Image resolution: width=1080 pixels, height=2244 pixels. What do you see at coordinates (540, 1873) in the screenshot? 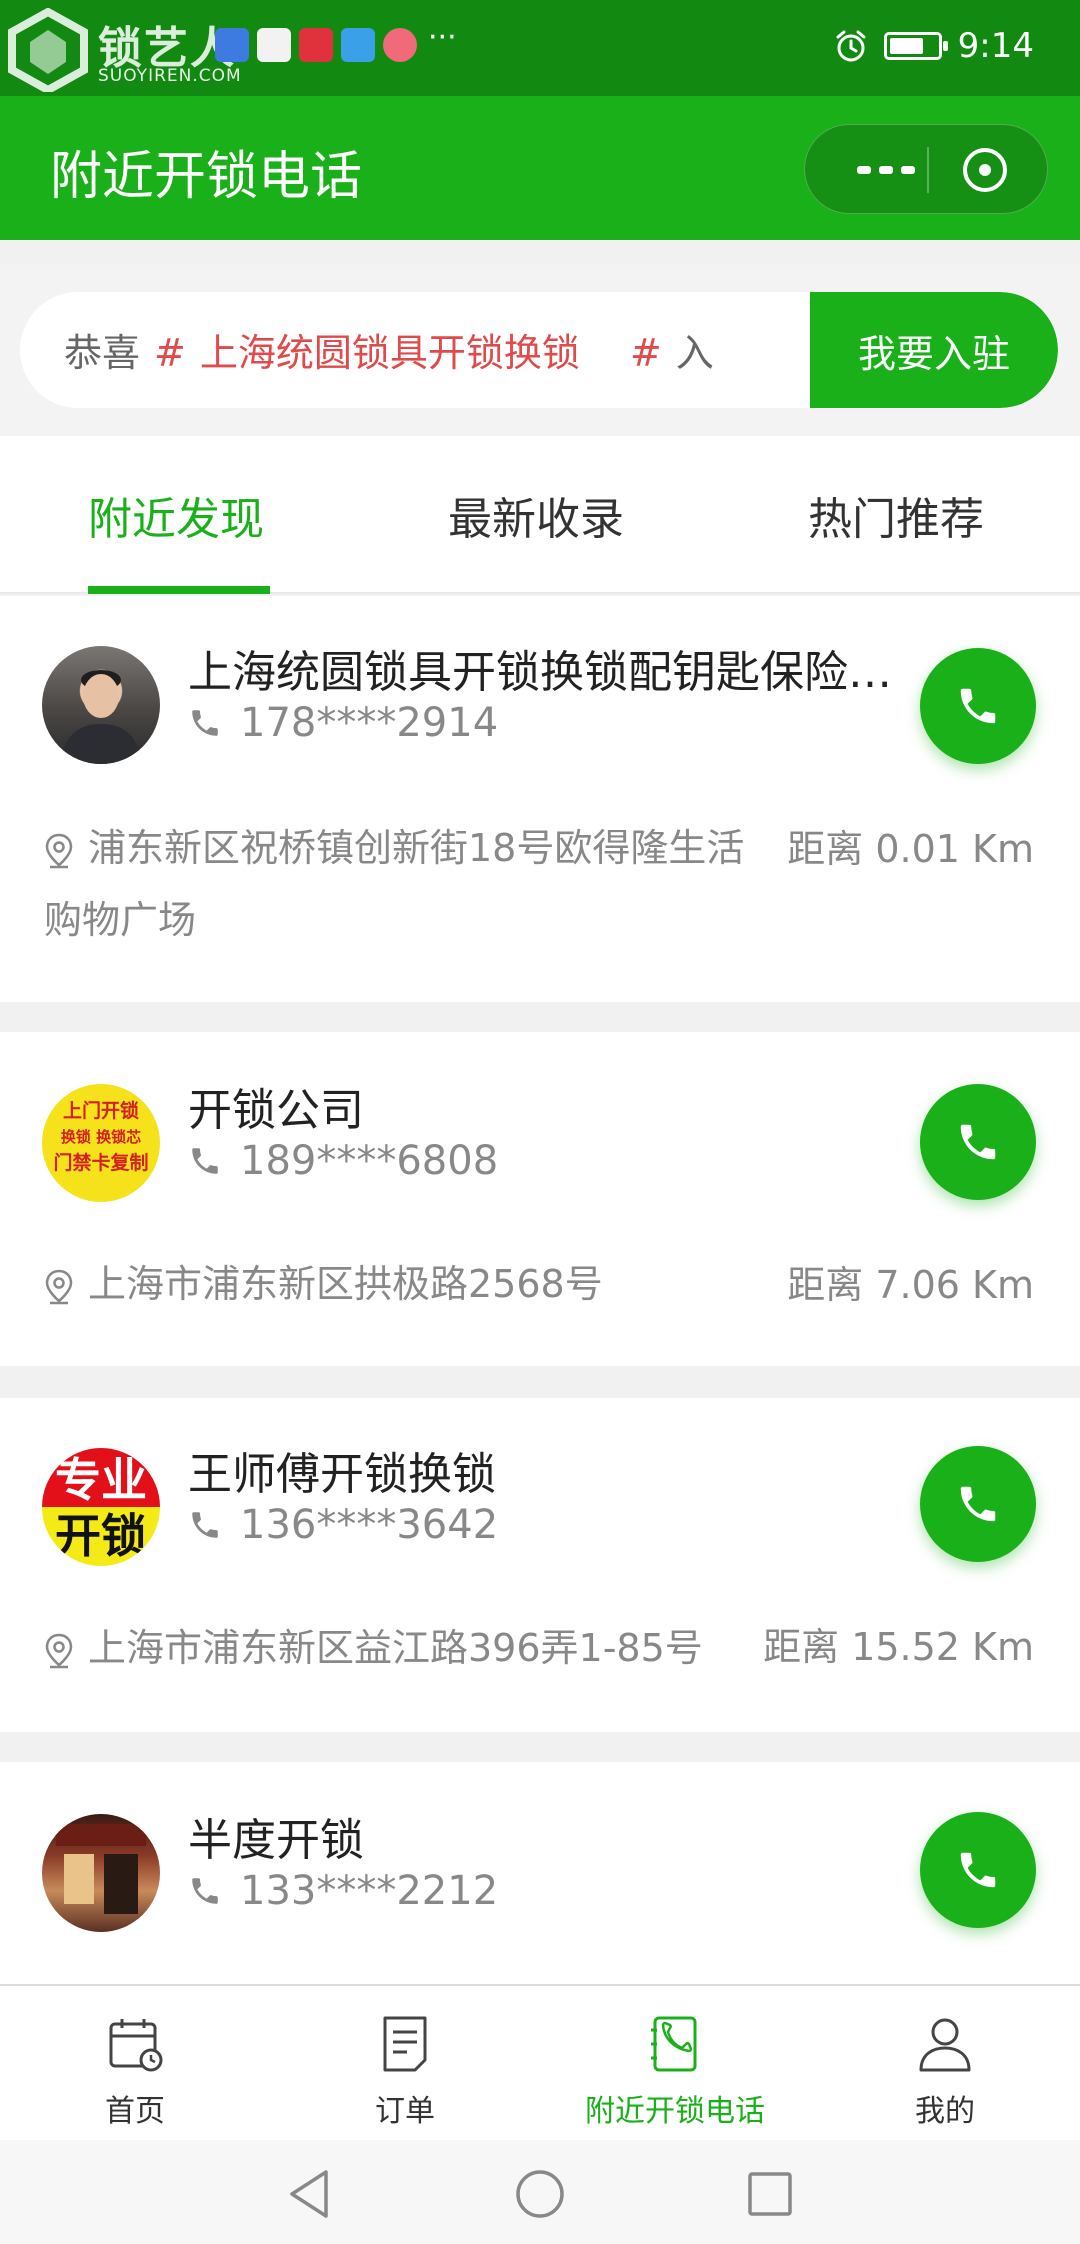
I see `listing-card: 半度开锁 133****2212` at bounding box center [540, 1873].